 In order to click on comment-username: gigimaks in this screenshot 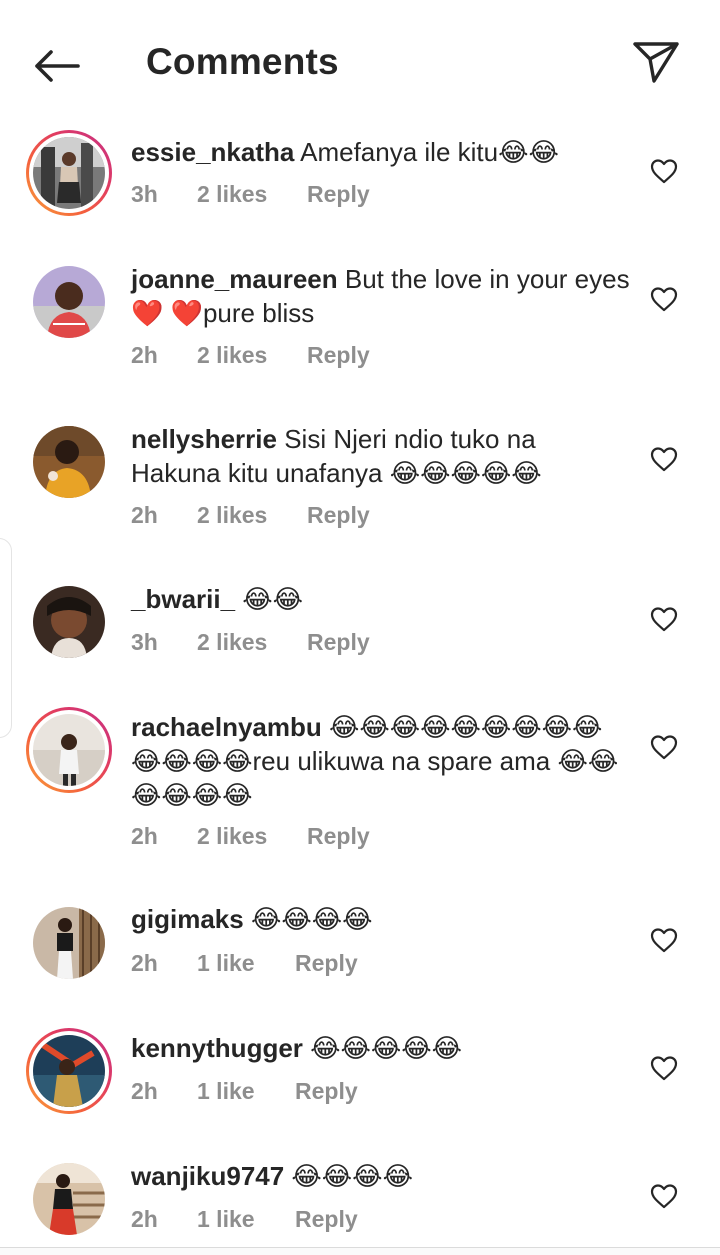, I will do `click(187, 919)`.